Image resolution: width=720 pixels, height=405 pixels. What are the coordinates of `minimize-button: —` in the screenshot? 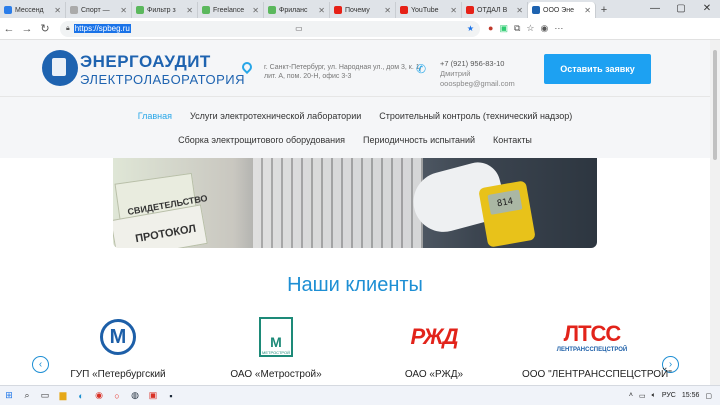 It's located at (655, 9).